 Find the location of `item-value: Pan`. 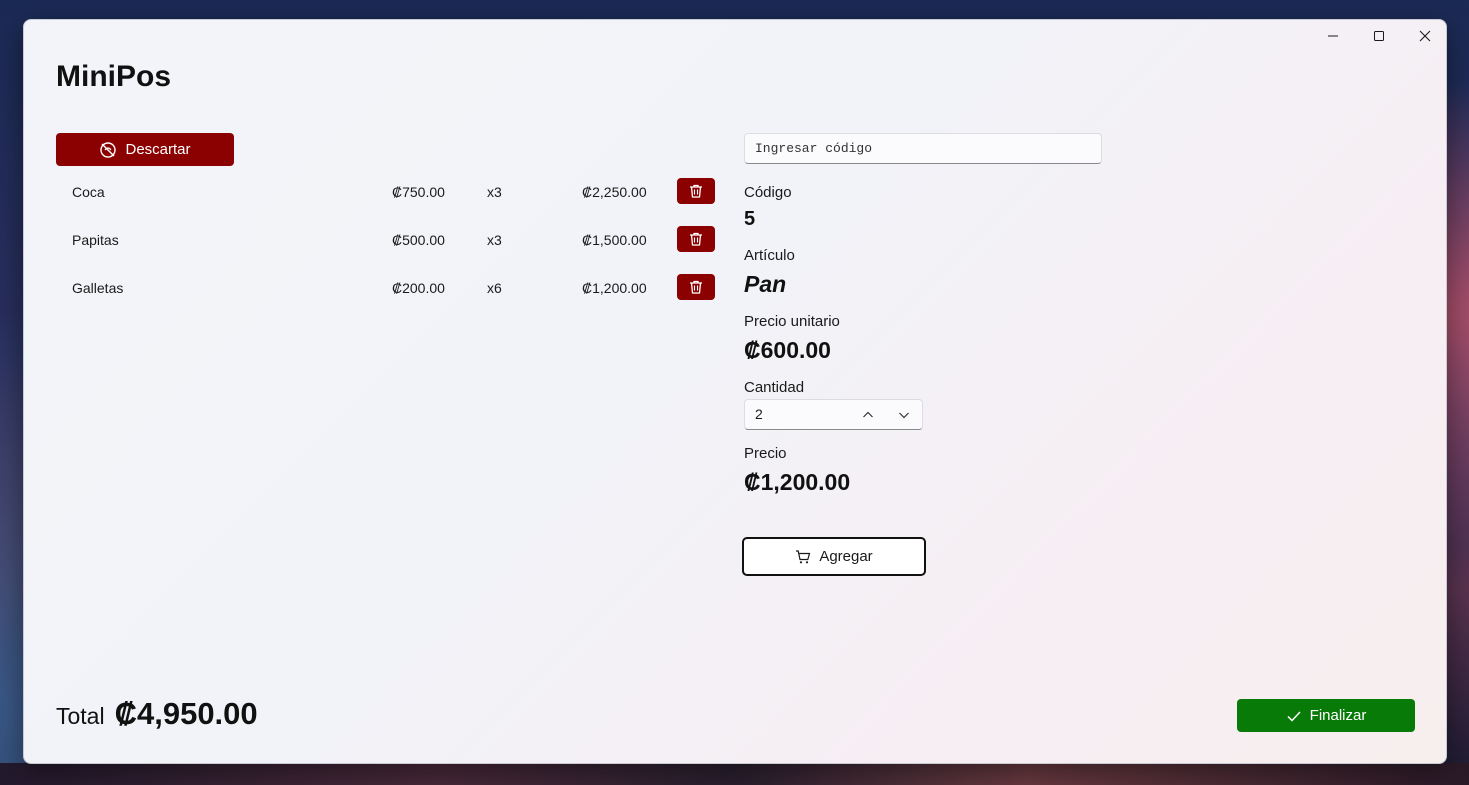

item-value: Pan is located at coordinates (765, 284).